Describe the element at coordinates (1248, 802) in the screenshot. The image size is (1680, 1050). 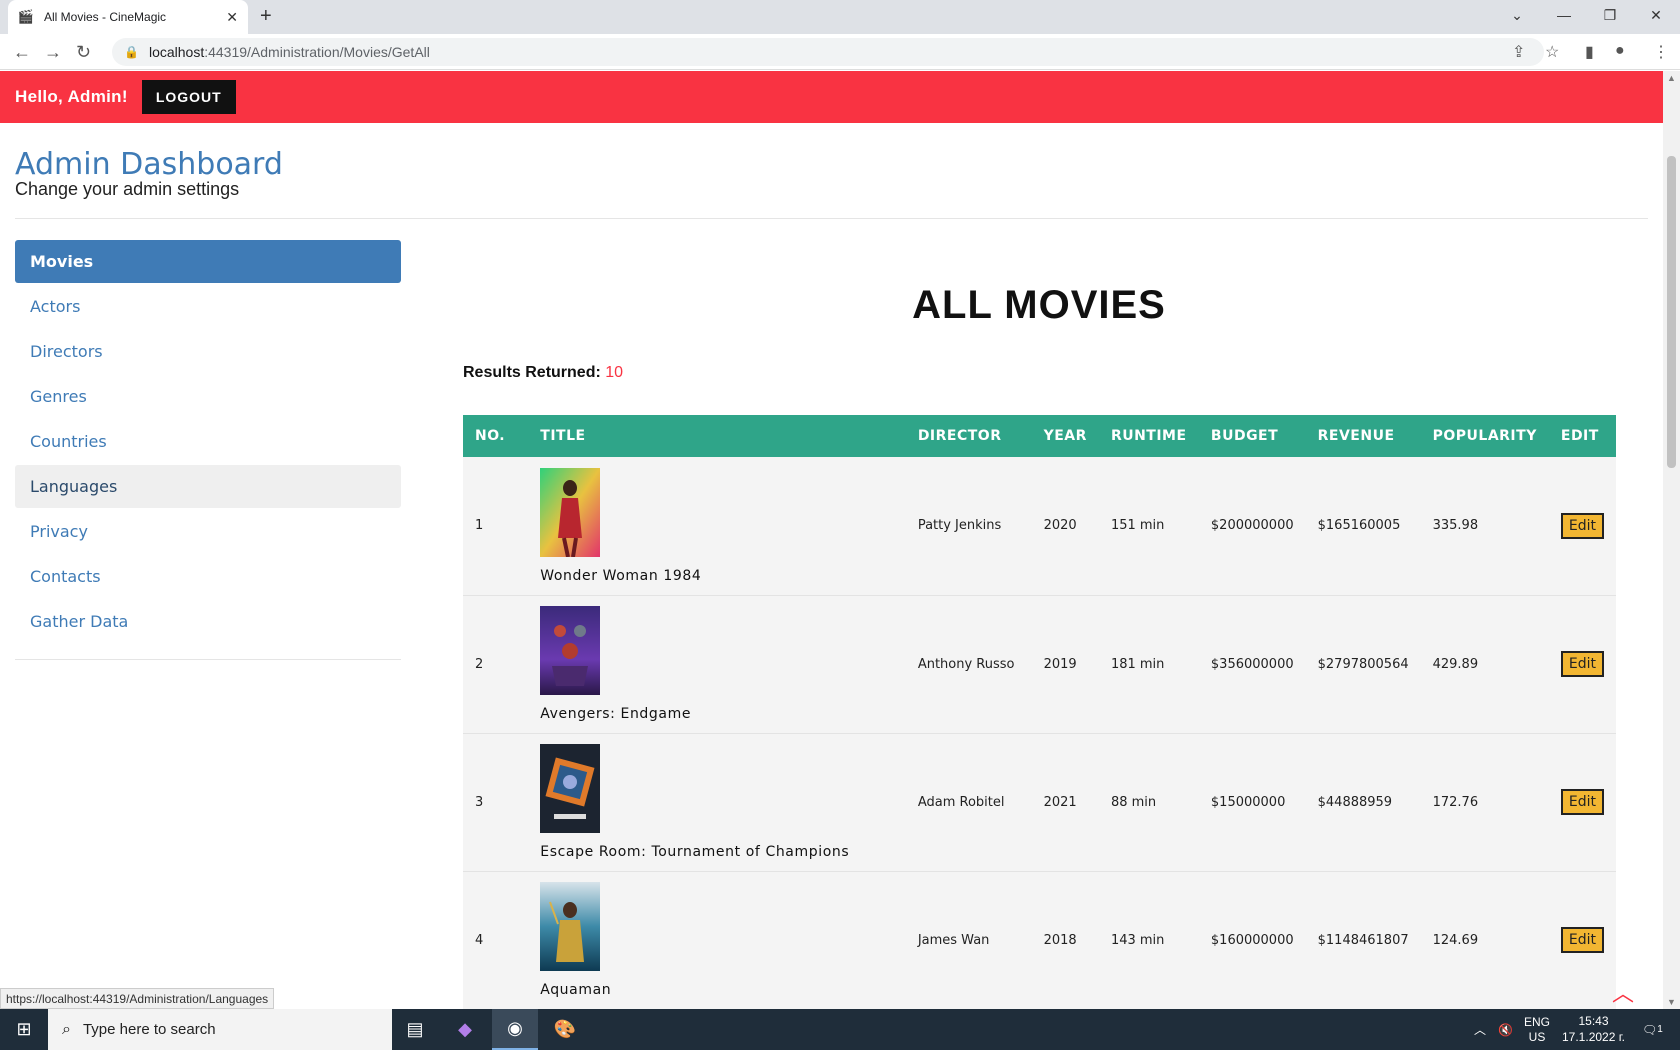
I see `cell-budget: $15000000` at that location.